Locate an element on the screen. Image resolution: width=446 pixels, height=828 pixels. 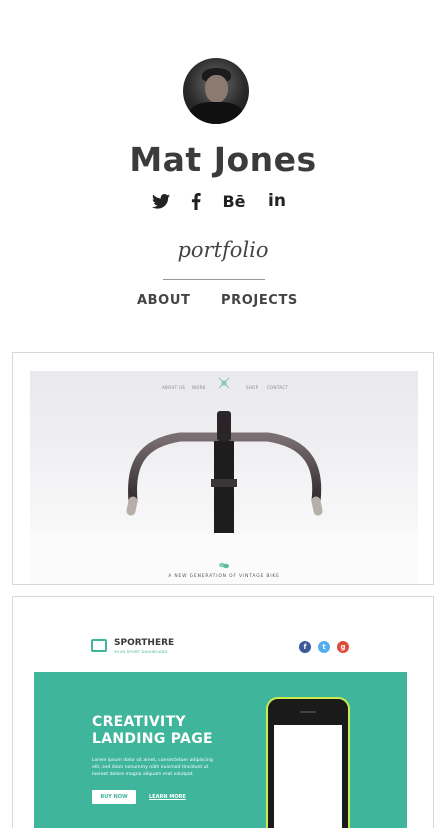
avatar-shirt is located at coordinates (216, 113).